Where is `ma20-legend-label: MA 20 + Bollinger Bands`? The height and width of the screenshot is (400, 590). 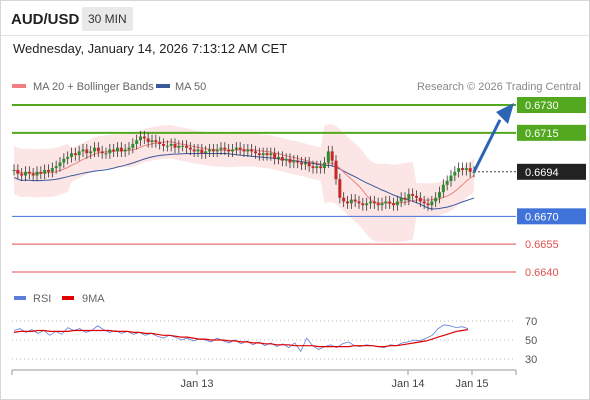 ma20-legend-label: MA 20 + Bollinger Bands is located at coordinates (93, 87).